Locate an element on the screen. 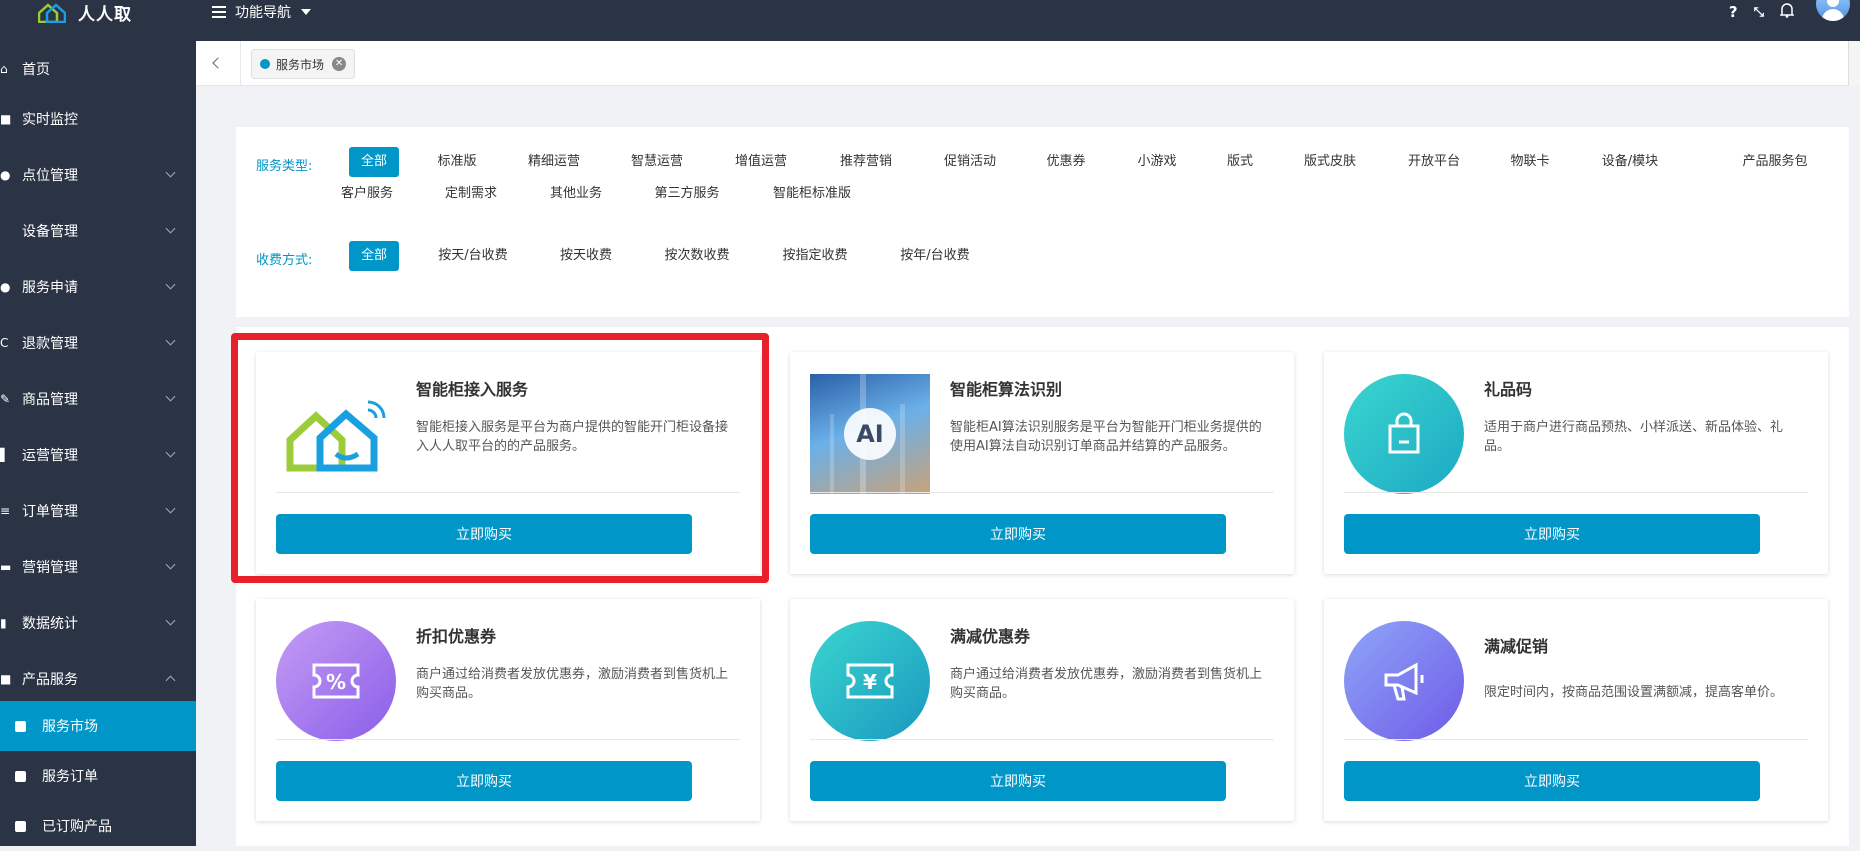 The height and width of the screenshot is (851, 1860). fee-option: 按天/台收费 is located at coordinates (472, 256).